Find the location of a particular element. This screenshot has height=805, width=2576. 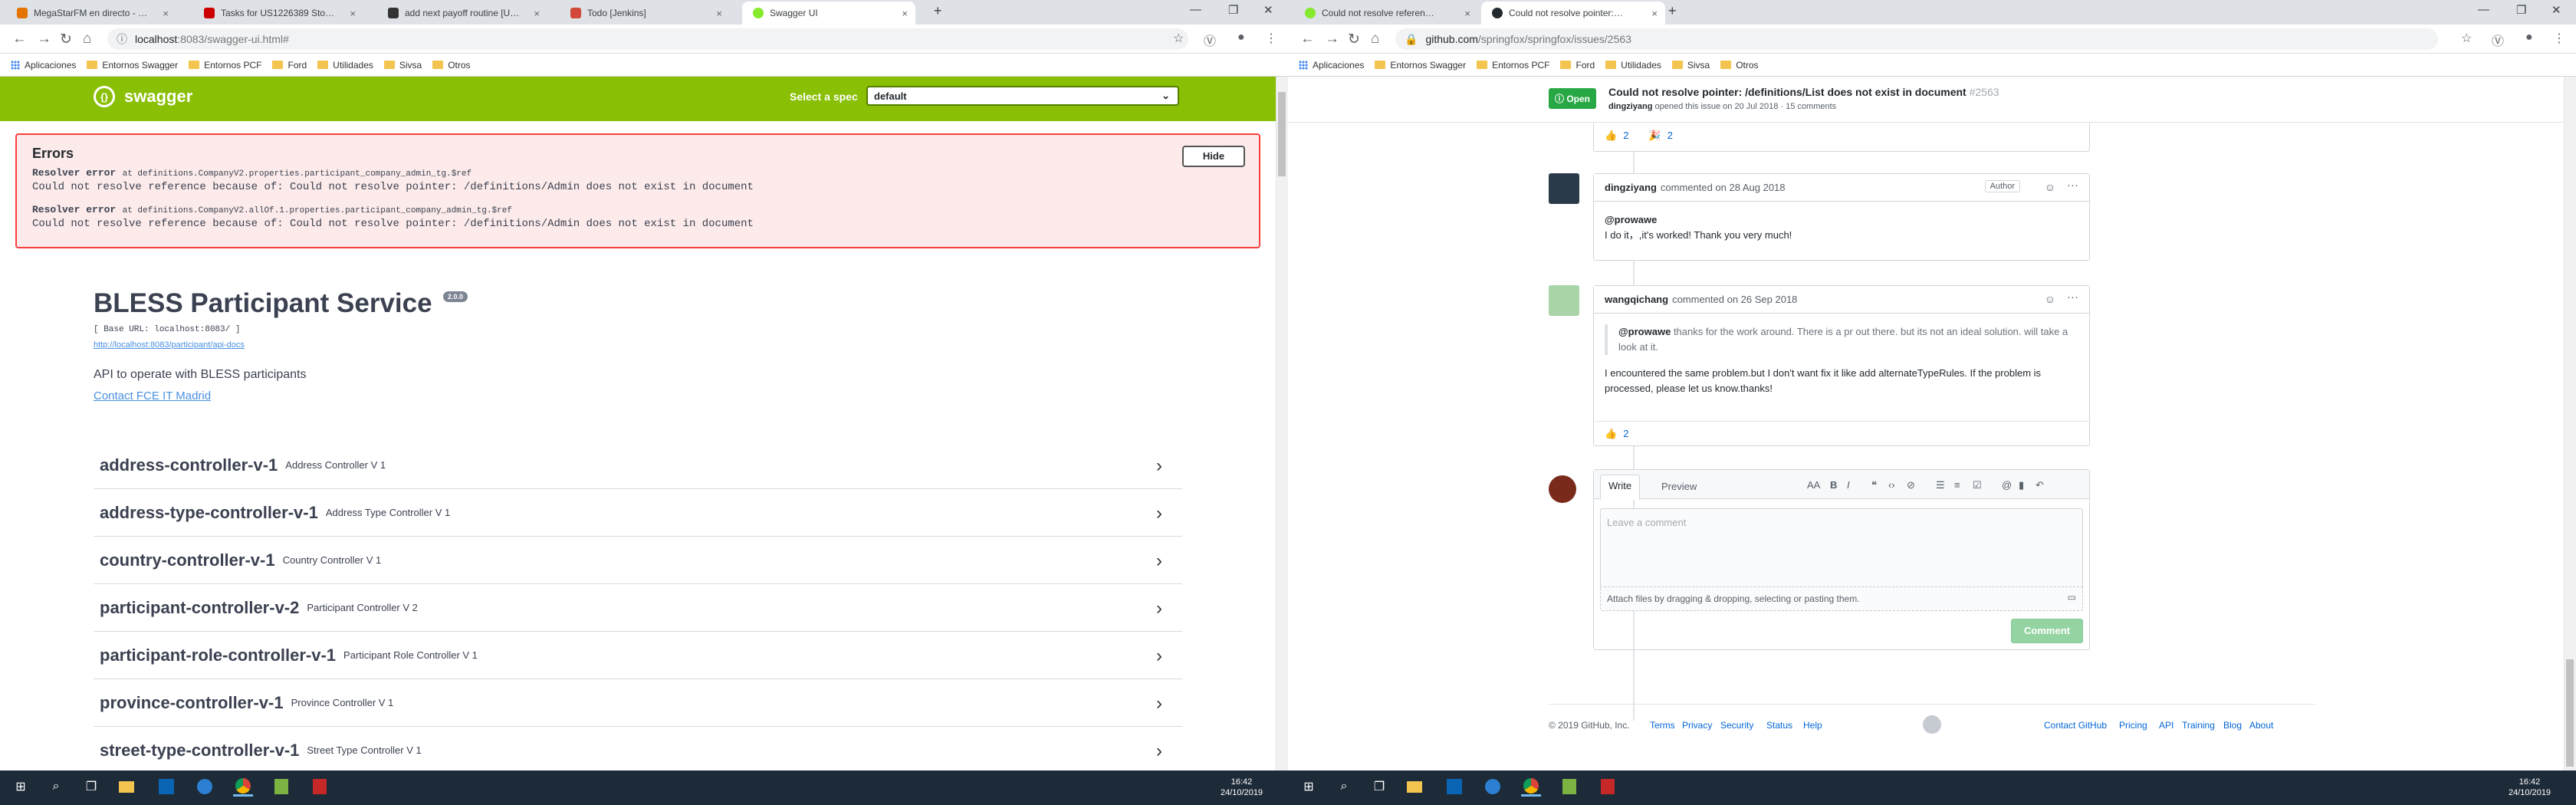

code-icon: ‹› is located at coordinates (1892, 485).